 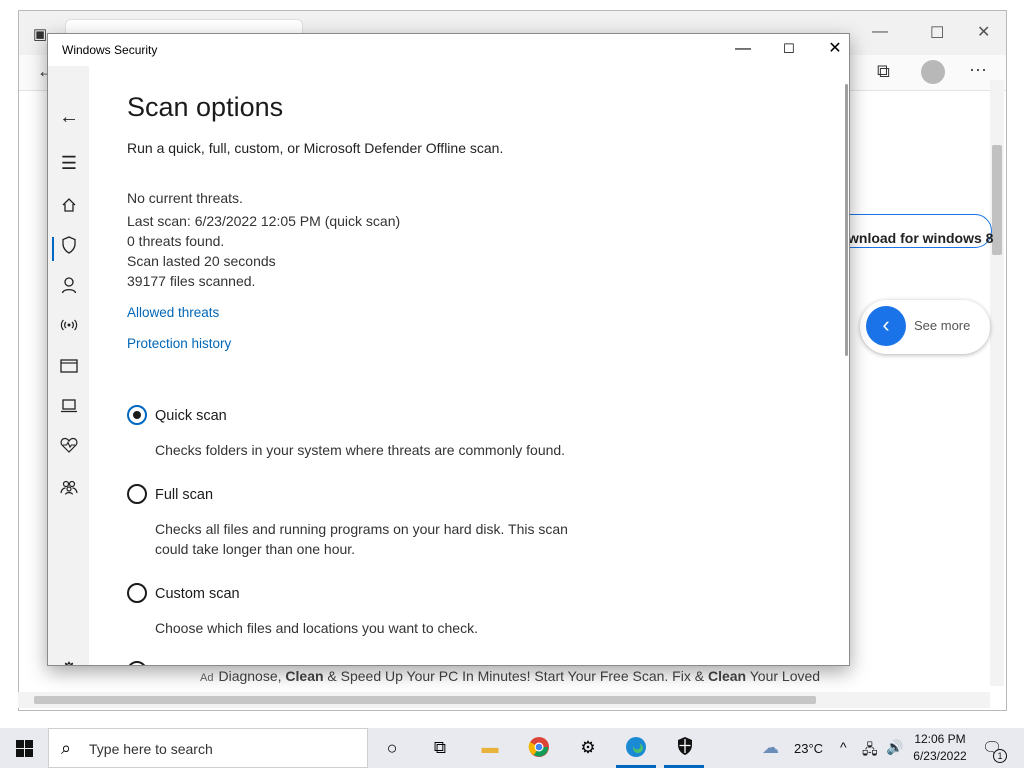 I want to click on weather-icon: ☁, so click(x=770, y=748).